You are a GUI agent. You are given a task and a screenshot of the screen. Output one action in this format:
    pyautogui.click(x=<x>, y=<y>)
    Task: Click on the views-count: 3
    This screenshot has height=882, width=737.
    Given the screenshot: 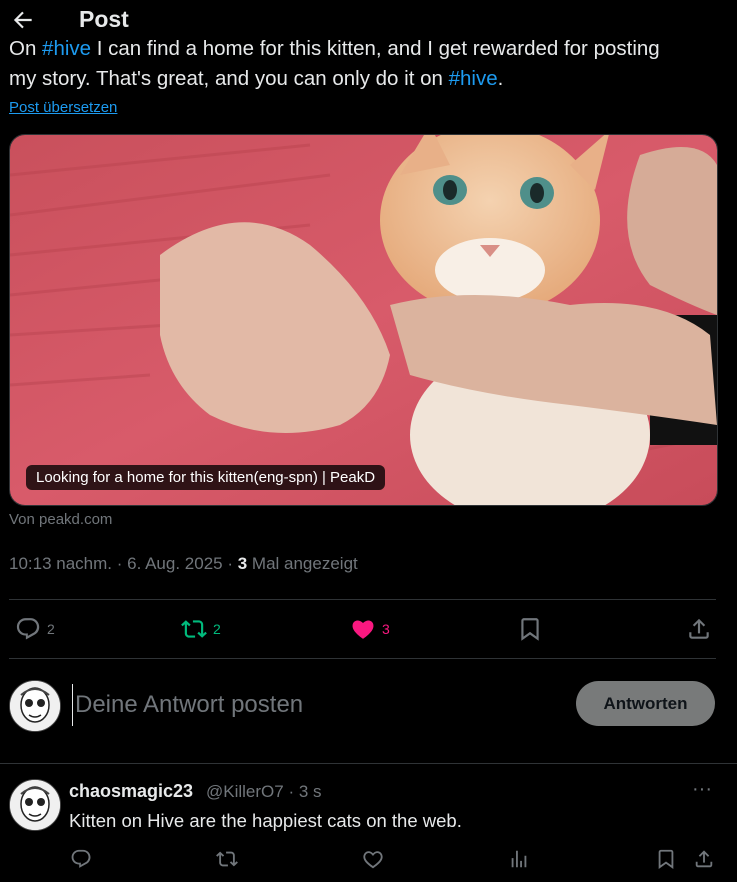 What is the action you would take?
    pyautogui.click(x=242, y=563)
    